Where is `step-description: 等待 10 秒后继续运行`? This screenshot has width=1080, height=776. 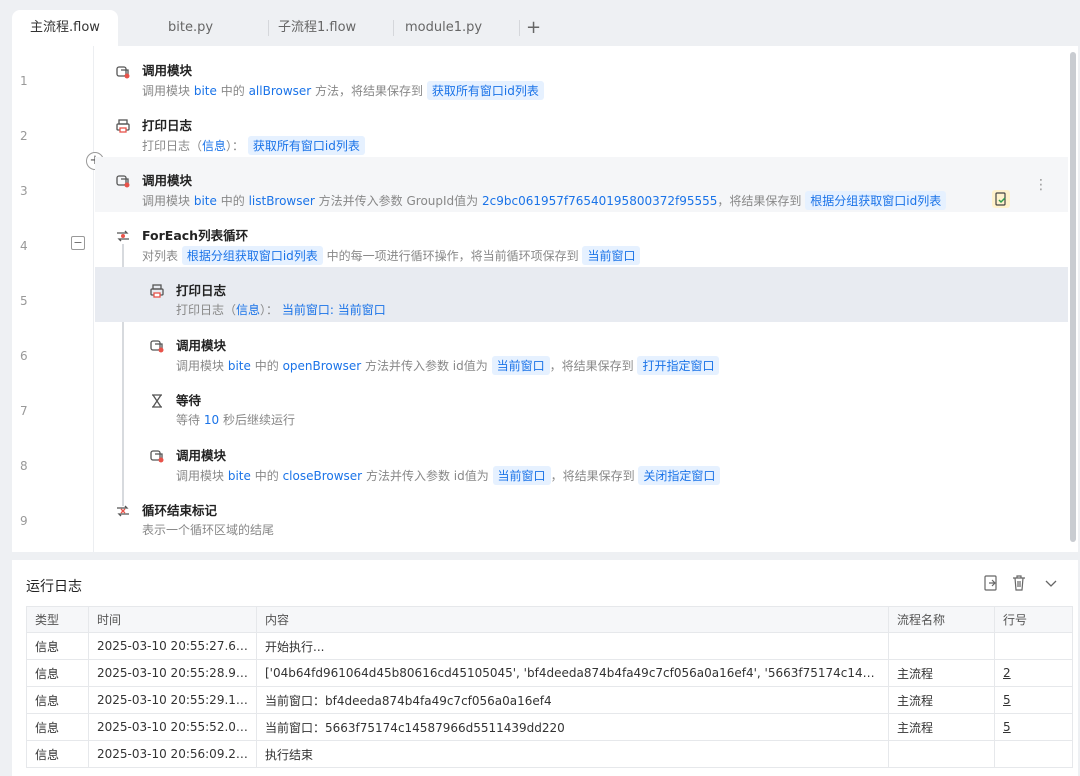 step-description: 等待 10 秒后继续运行 is located at coordinates (235, 419).